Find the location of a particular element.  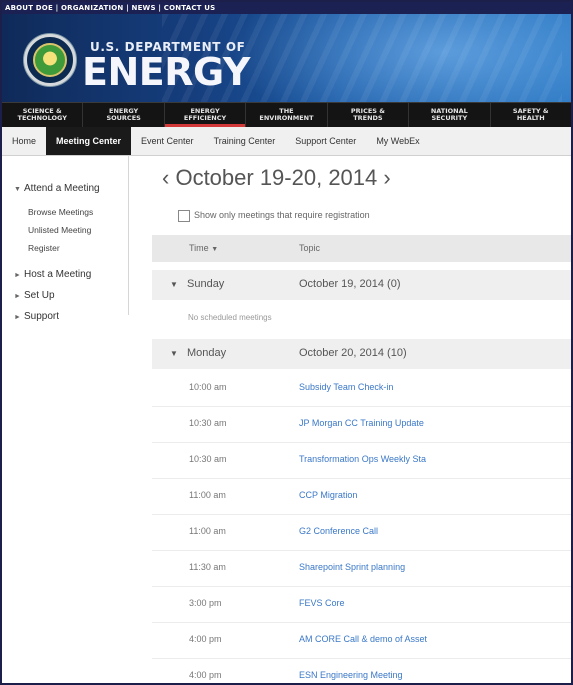

cat-environment: THE ENVIRONMENT is located at coordinates (287, 115).